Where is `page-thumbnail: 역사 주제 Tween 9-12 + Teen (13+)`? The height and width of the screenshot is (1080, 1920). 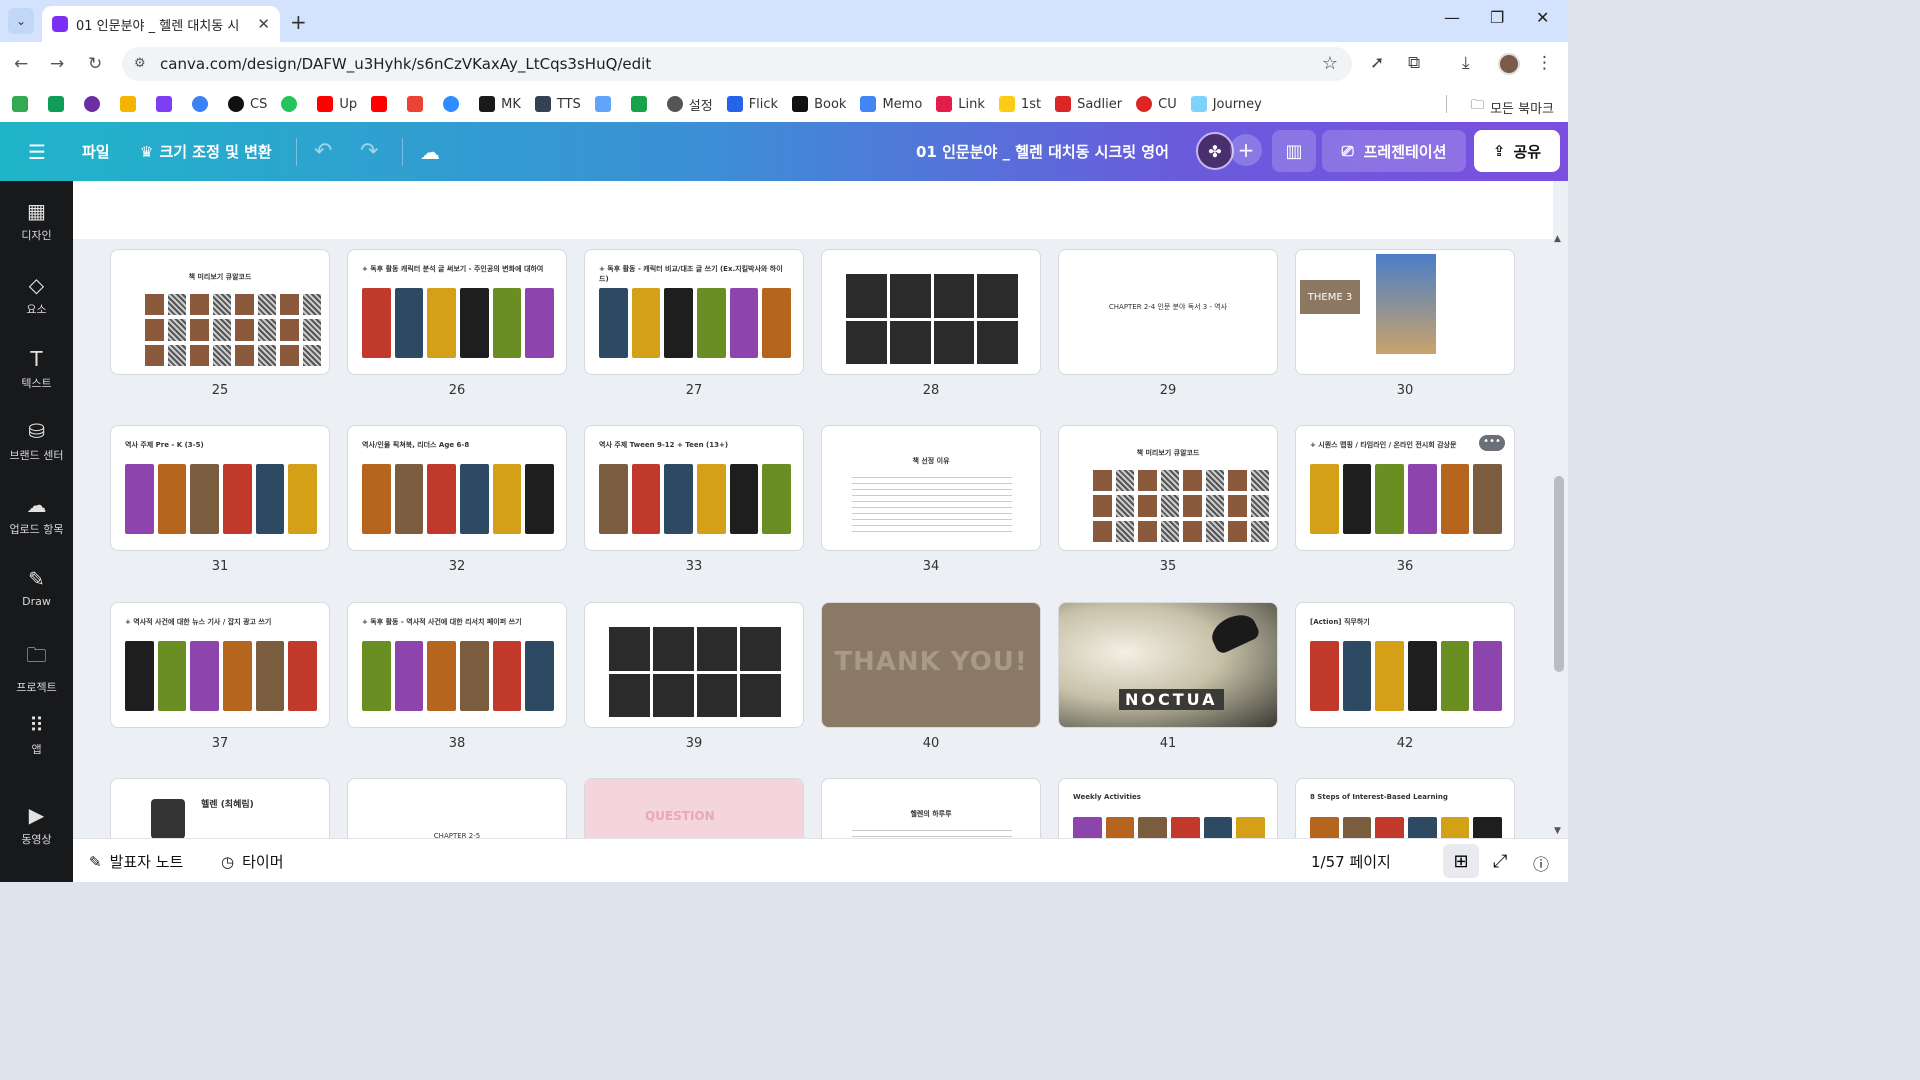 page-thumbnail: 역사 주제 Tween 9-12 + Teen (13+) is located at coordinates (694, 488).